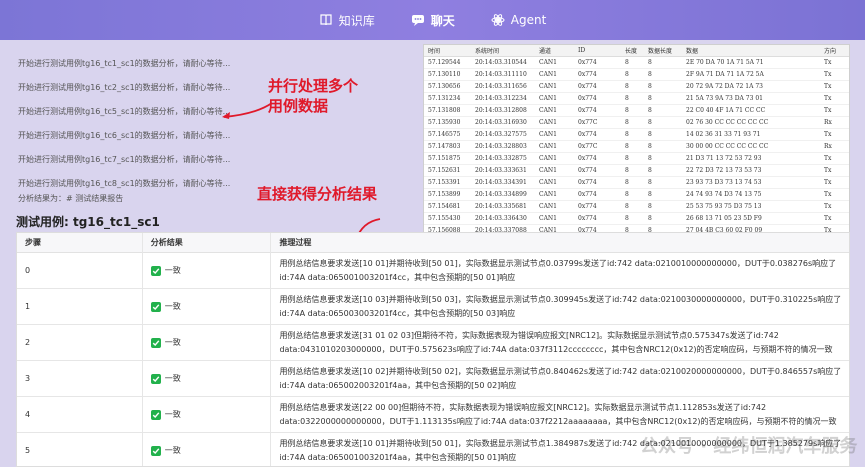 The width and height of the screenshot is (865, 467). What do you see at coordinates (501, 182) in the screenshot?
I see `trace-cell: 20:14:03.334391` at bounding box center [501, 182].